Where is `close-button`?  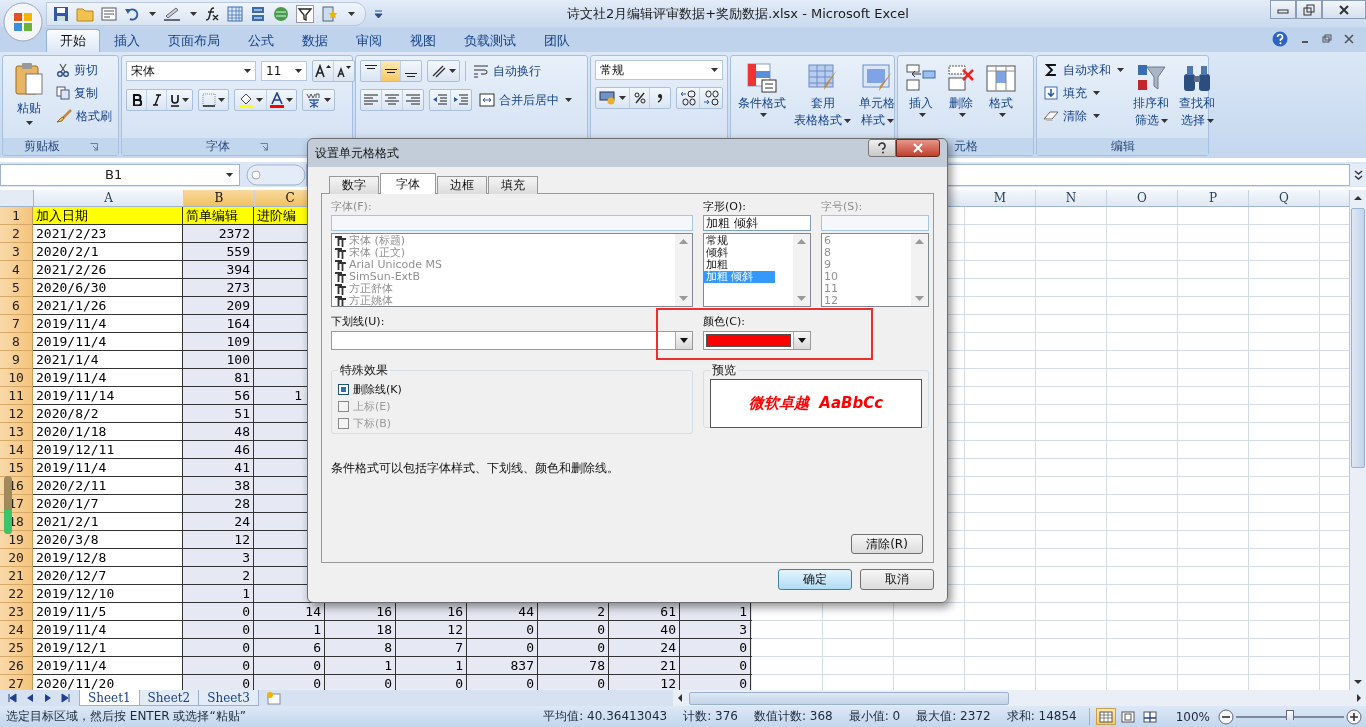 close-button is located at coordinates (918, 148).